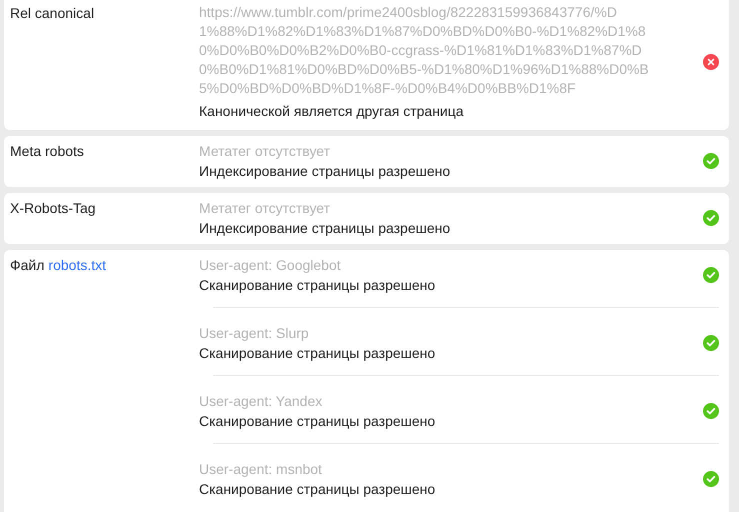 This screenshot has height=512, width=739. What do you see at coordinates (77, 265) in the screenshot?
I see `robots-link: robots.txt` at bounding box center [77, 265].